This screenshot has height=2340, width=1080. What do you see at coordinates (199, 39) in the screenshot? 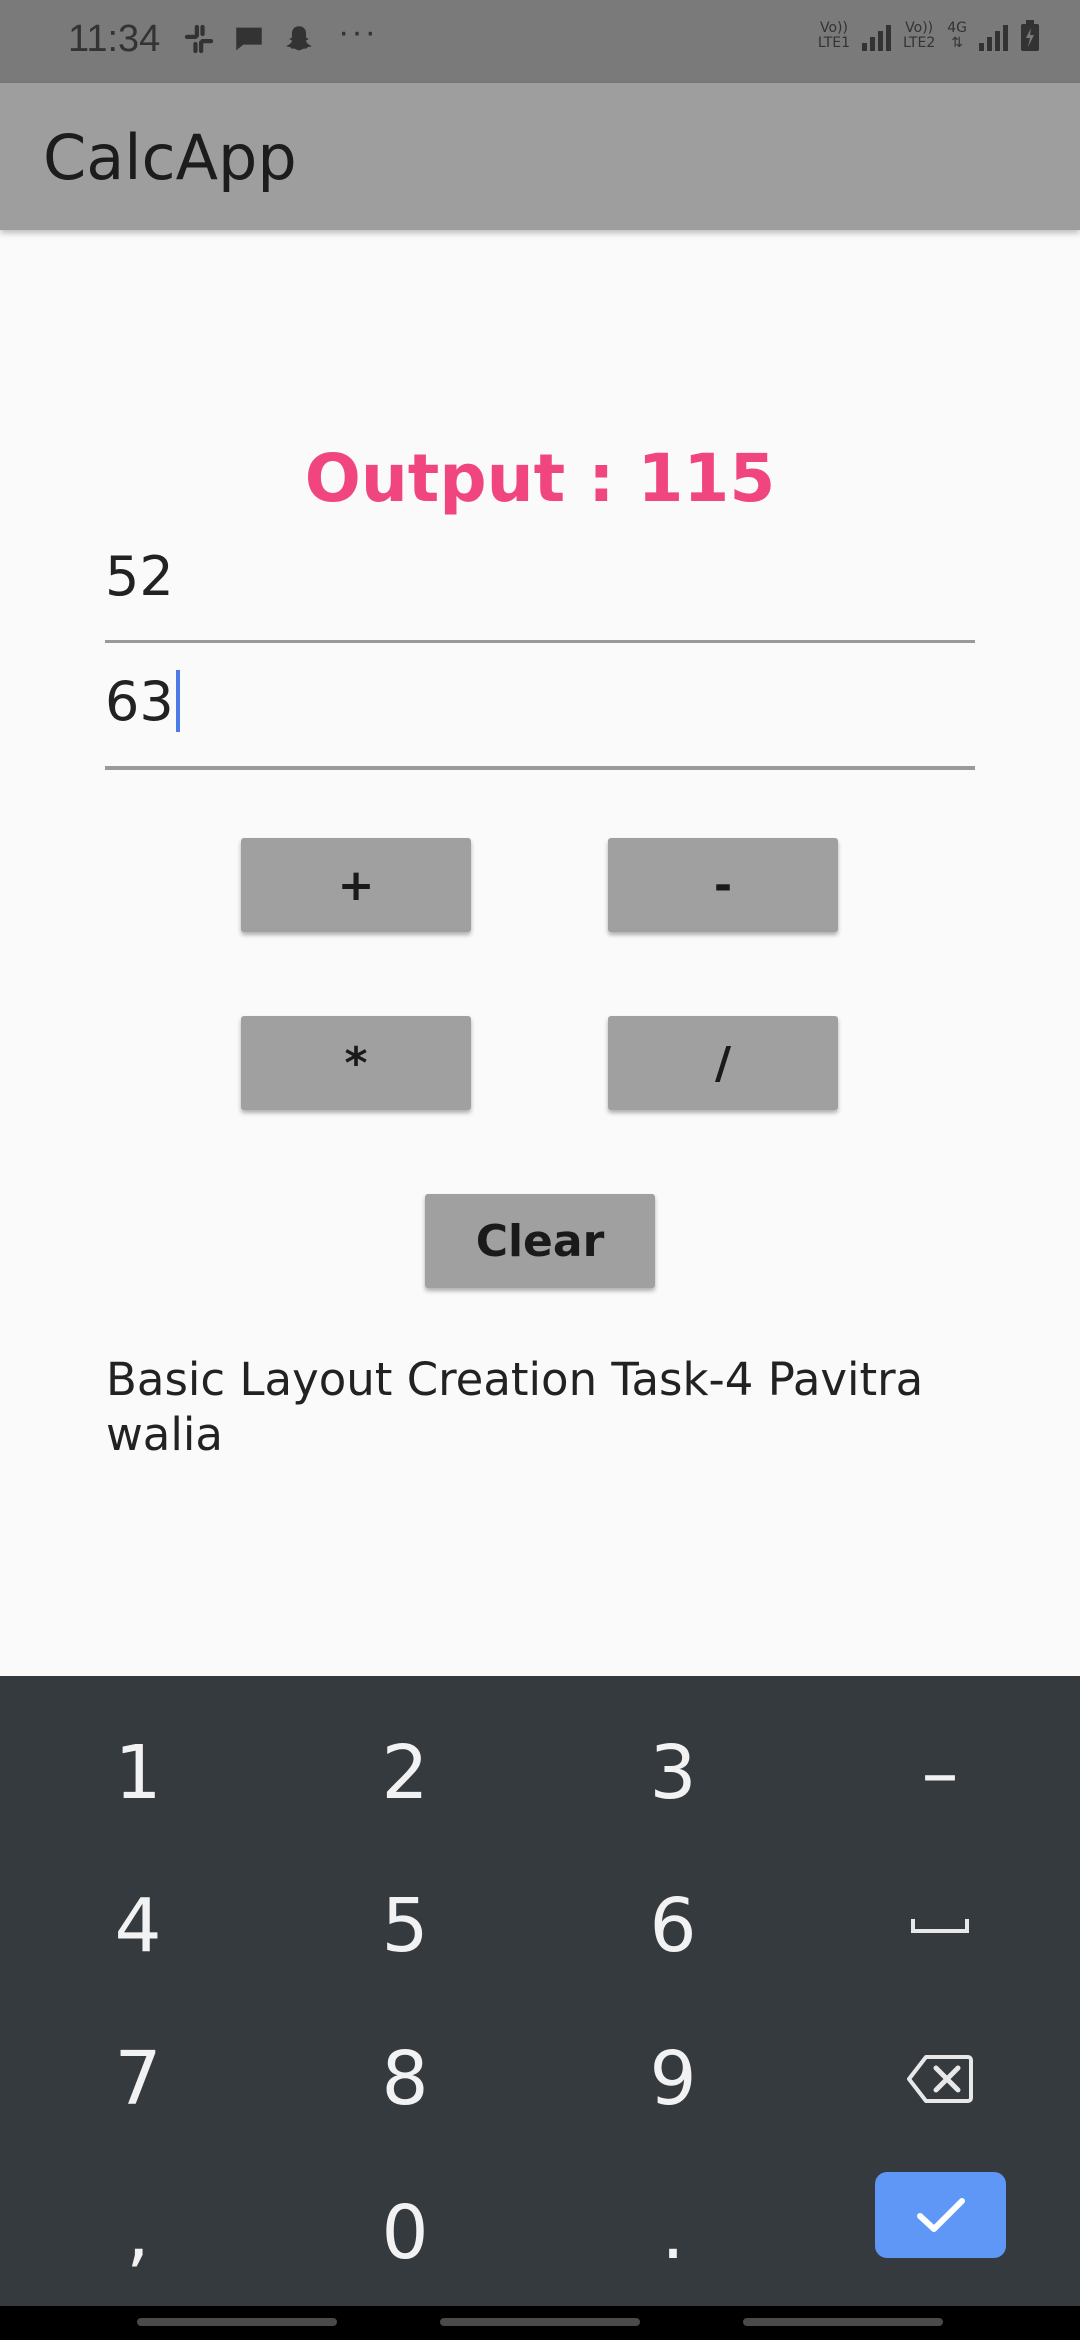
I see `slack-icon` at bounding box center [199, 39].